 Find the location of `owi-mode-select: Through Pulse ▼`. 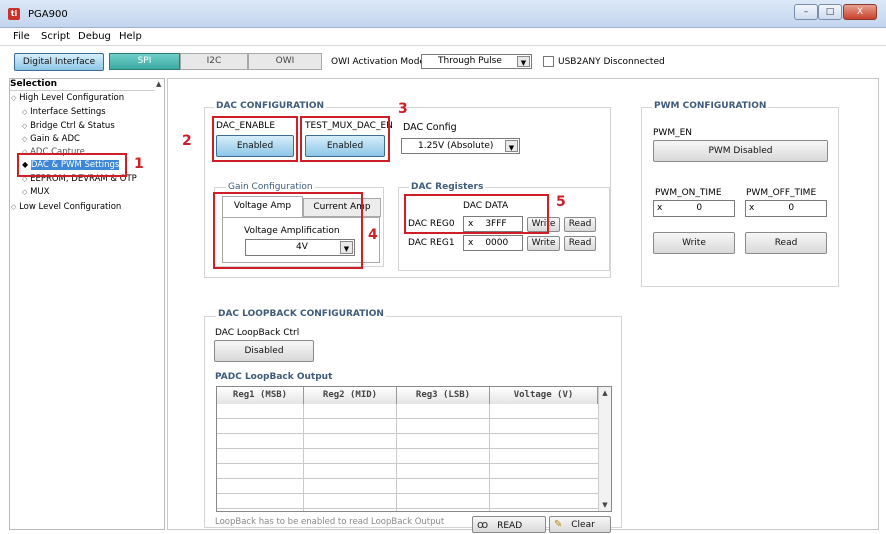

owi-mode-select: Through Pulse ▼ is located at coordinates (476, 61).